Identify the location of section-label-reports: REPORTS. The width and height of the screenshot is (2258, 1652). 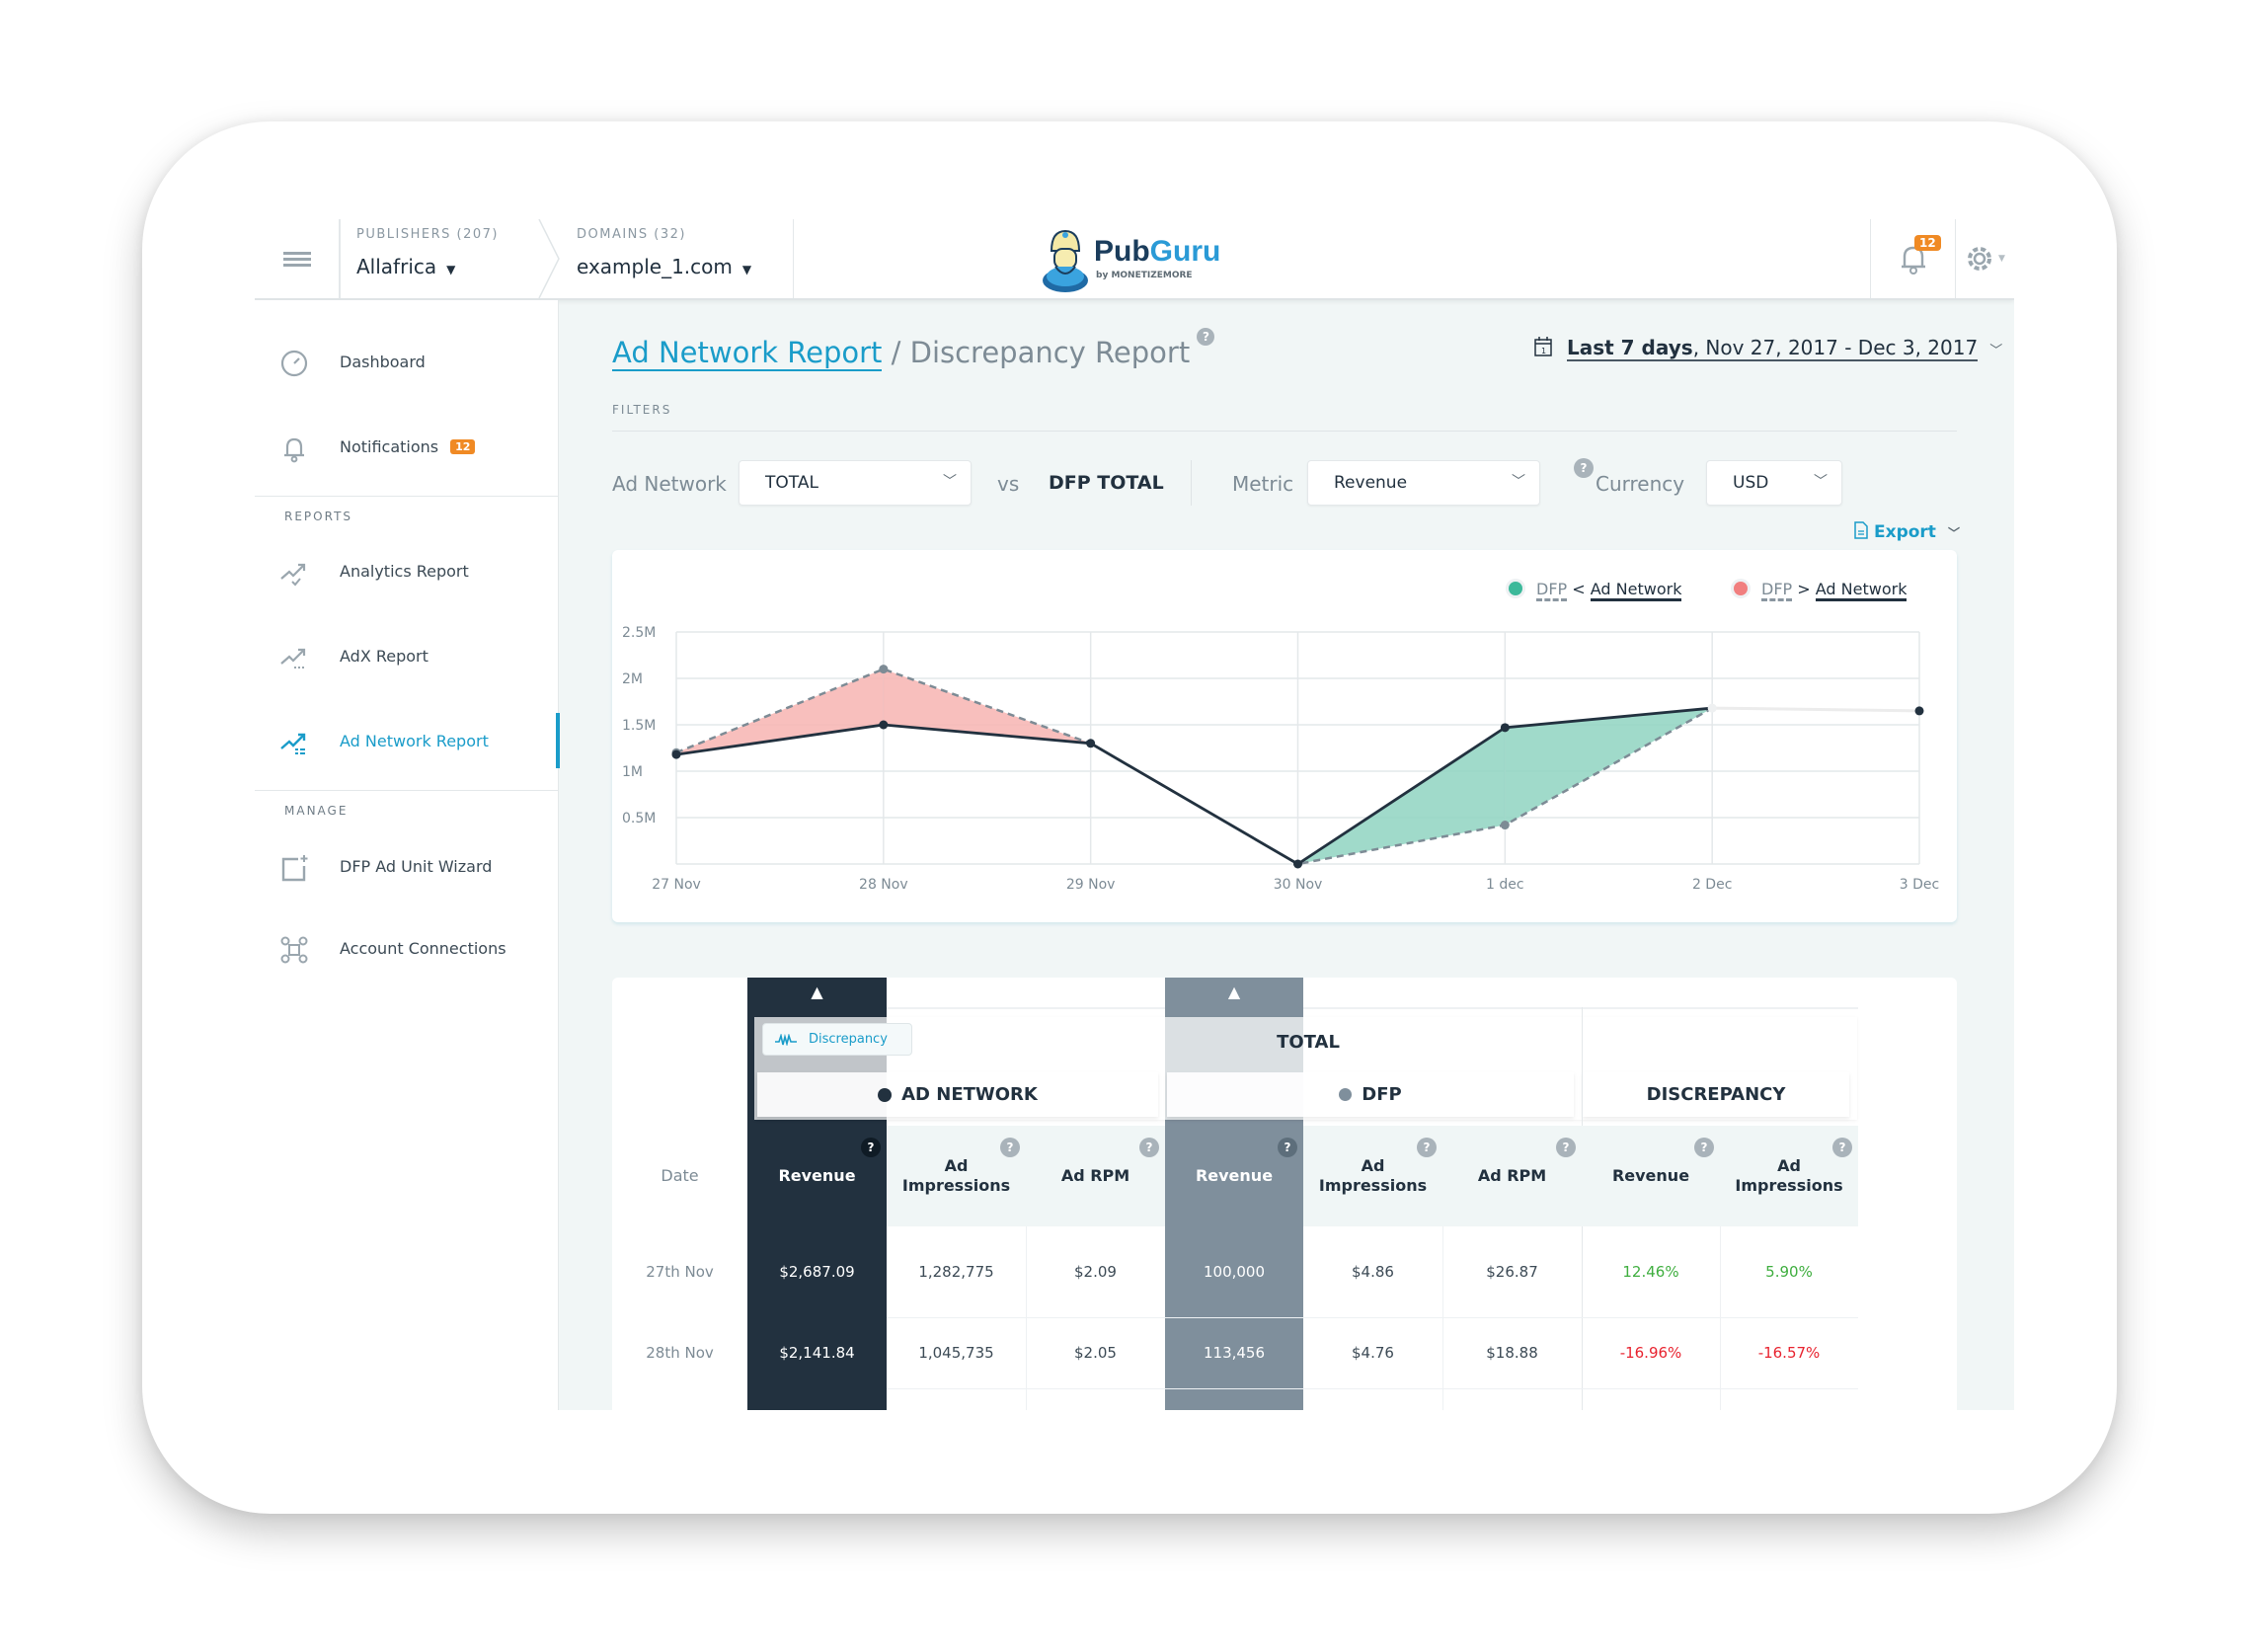
(319, 516).